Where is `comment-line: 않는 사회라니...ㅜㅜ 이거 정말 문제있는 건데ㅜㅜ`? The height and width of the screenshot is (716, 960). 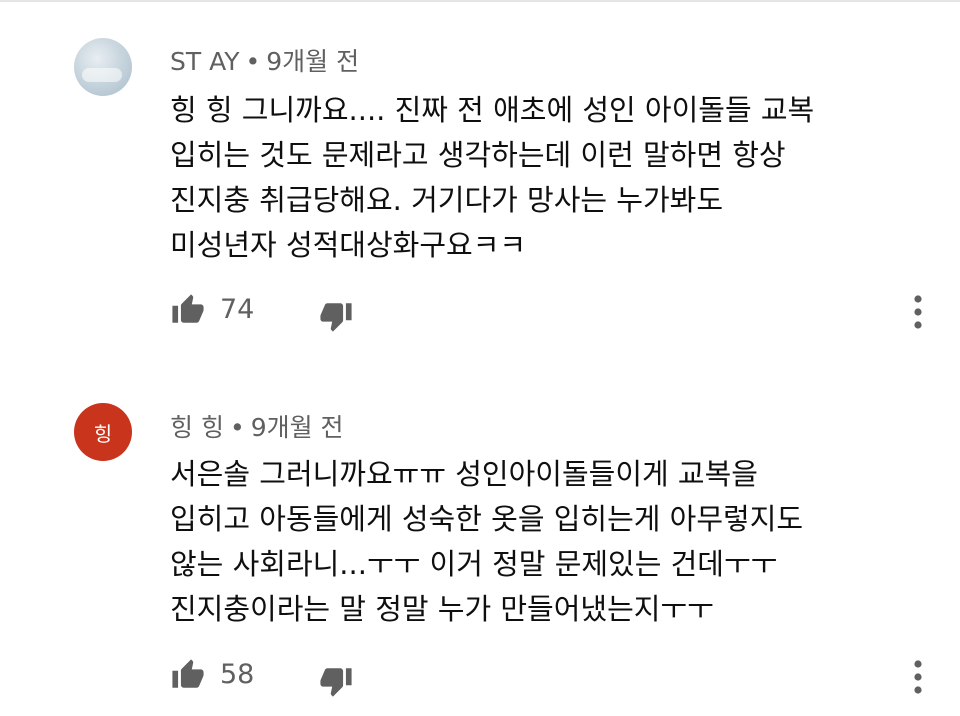 comment-line: 않는 사회라니...ㅜㅜ 이거 정말 문제있는 건데ㅜㅜ is located at coordinates (474, 564).